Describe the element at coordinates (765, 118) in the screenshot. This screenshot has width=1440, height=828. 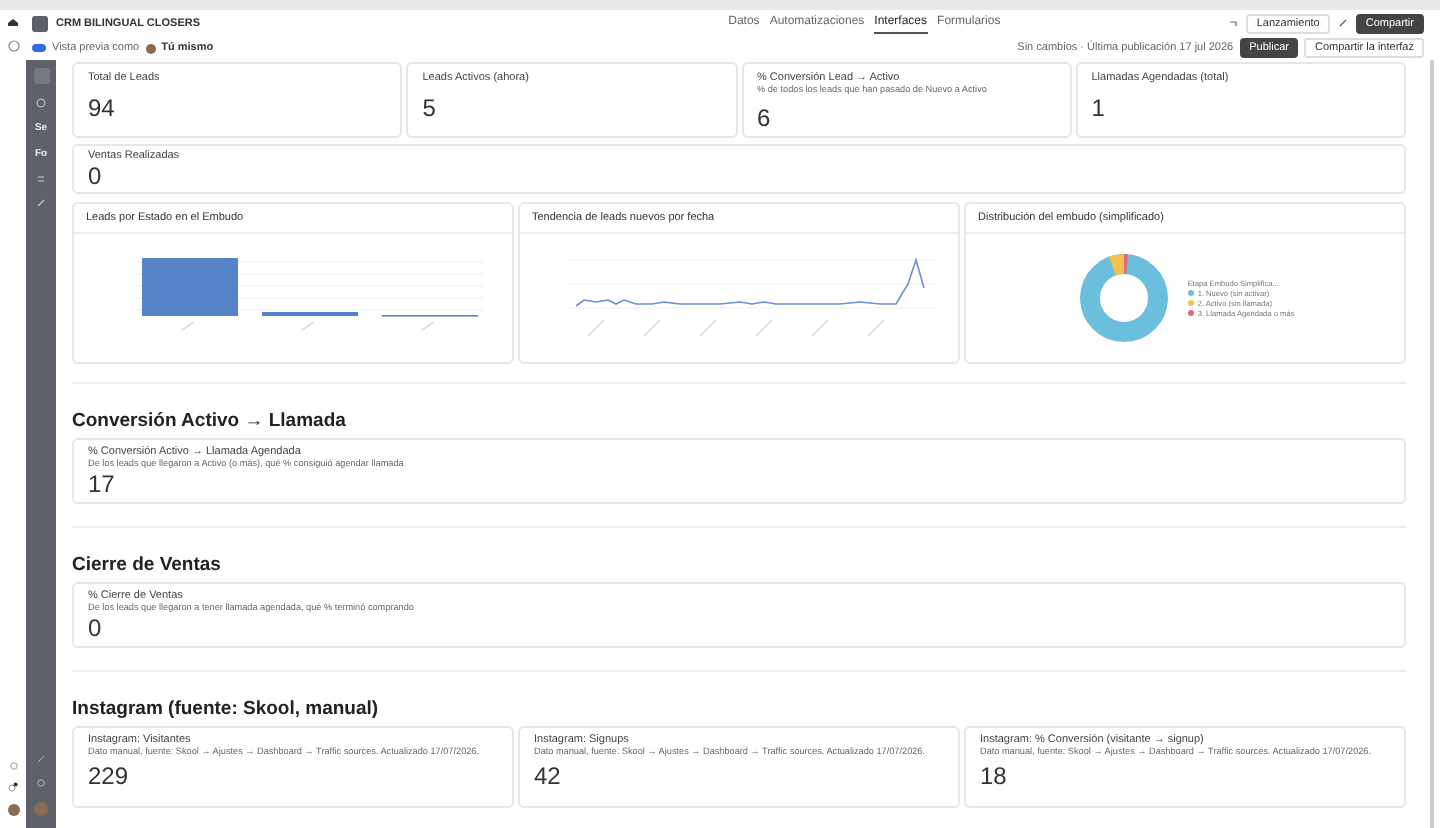
I see `metric-value: 6` at that location.